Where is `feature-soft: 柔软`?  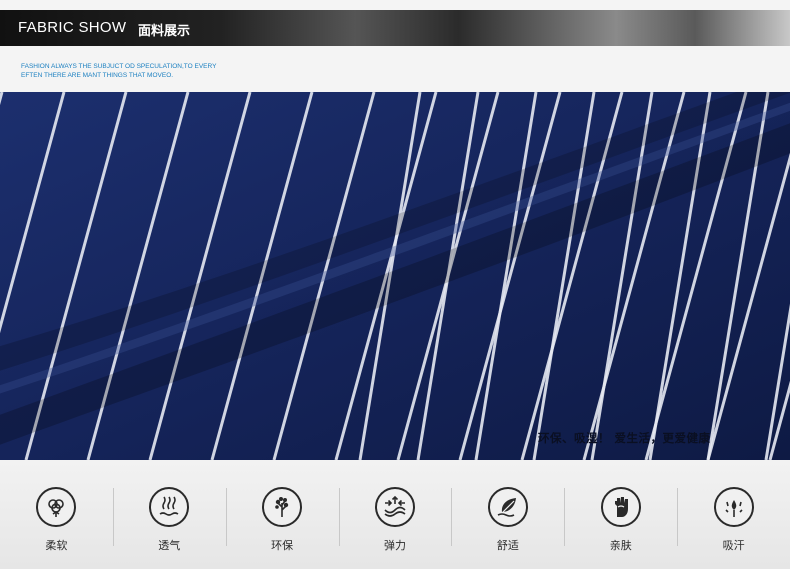 feature-soft: 柔软 is located at coordinates (56, 514).